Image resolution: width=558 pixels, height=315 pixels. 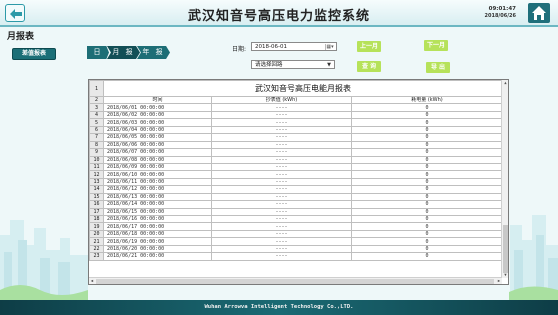 I want to click on table-title: 武汉知音号高压电能月报表, so click(x=303, y=88).